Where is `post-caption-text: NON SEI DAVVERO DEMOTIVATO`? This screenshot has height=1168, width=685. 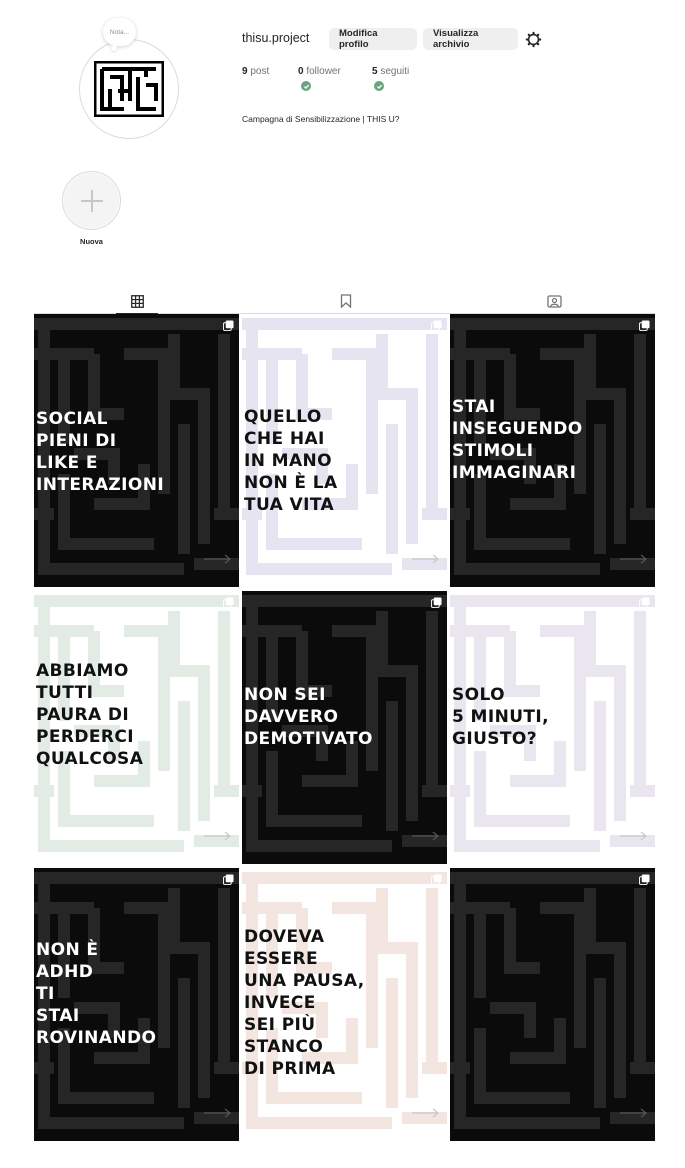
post-caption-text: NON SEI DAVVERO DEMOTIVATO is located at coordinates (308, 717).